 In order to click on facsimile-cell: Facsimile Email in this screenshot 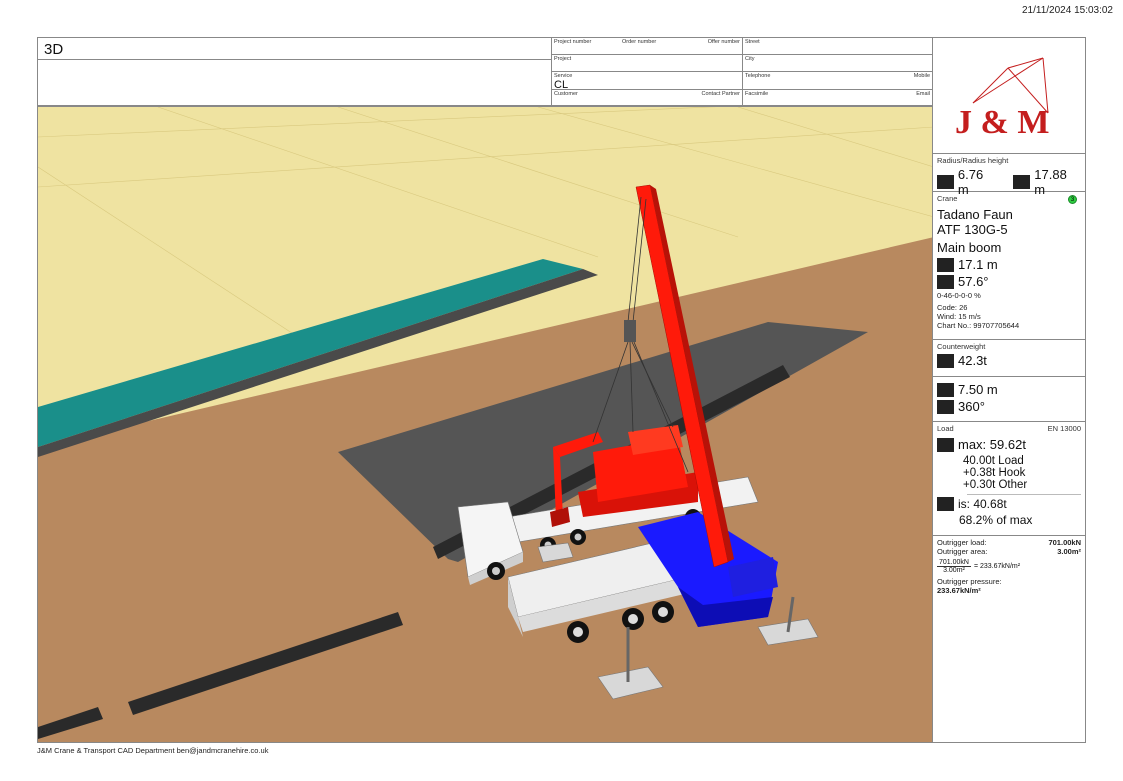, I will do `click(837, 98)`.